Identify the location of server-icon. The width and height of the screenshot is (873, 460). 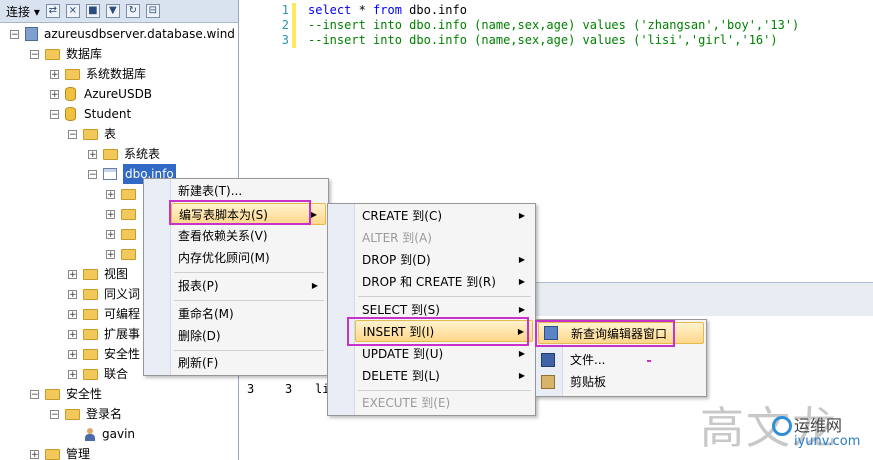
(31, 34).